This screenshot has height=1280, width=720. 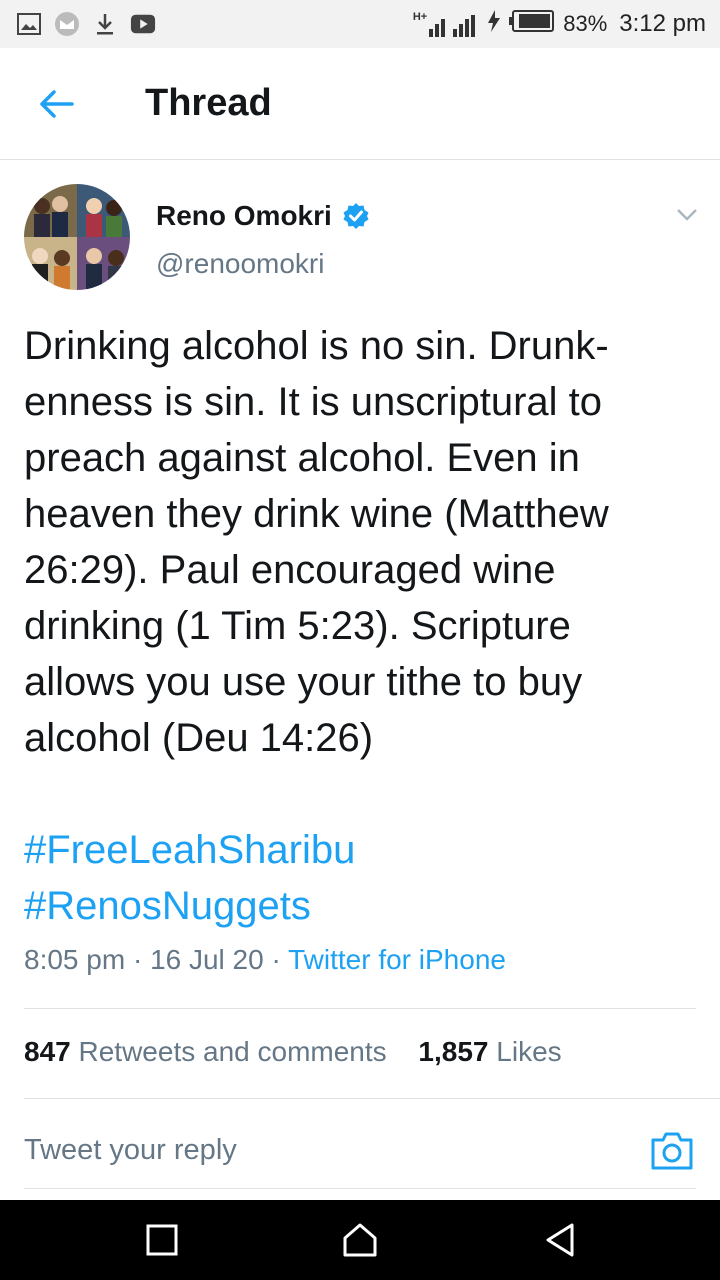 I want to click on home-icon, so click(x=360, y=1240).